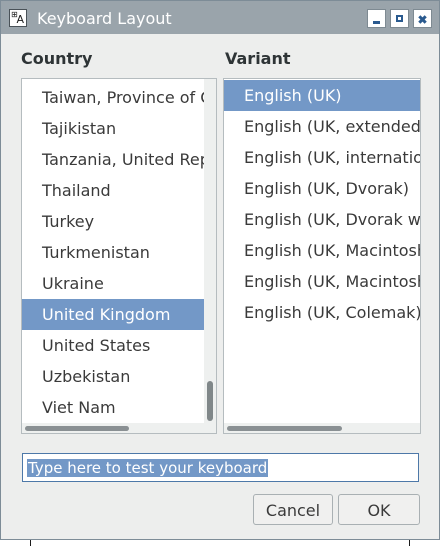 Image resolution: width=442 pixels, height=549 pixels. What do you see at coordinates (77, 428) in the screenshot?
I see `country-horizontal-scroll-thumb` at bounding box center [77, 428].